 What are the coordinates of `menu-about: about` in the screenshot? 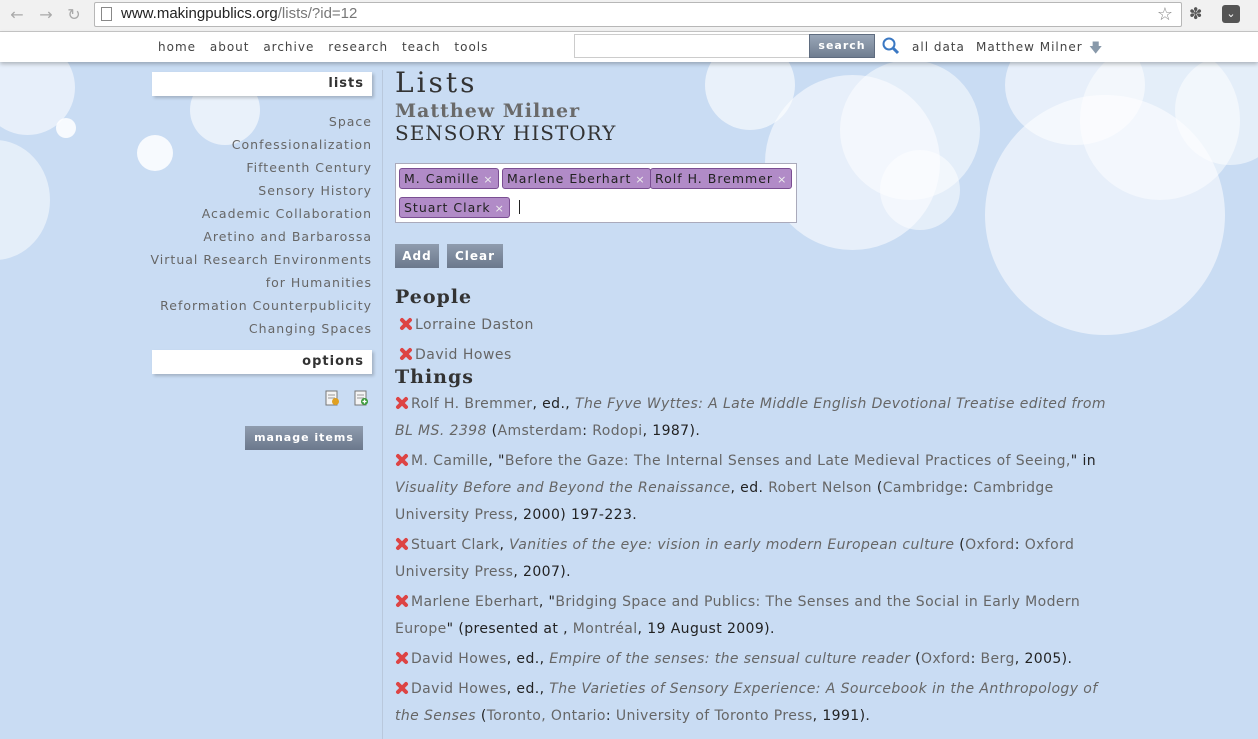 It's located at (230, 47).